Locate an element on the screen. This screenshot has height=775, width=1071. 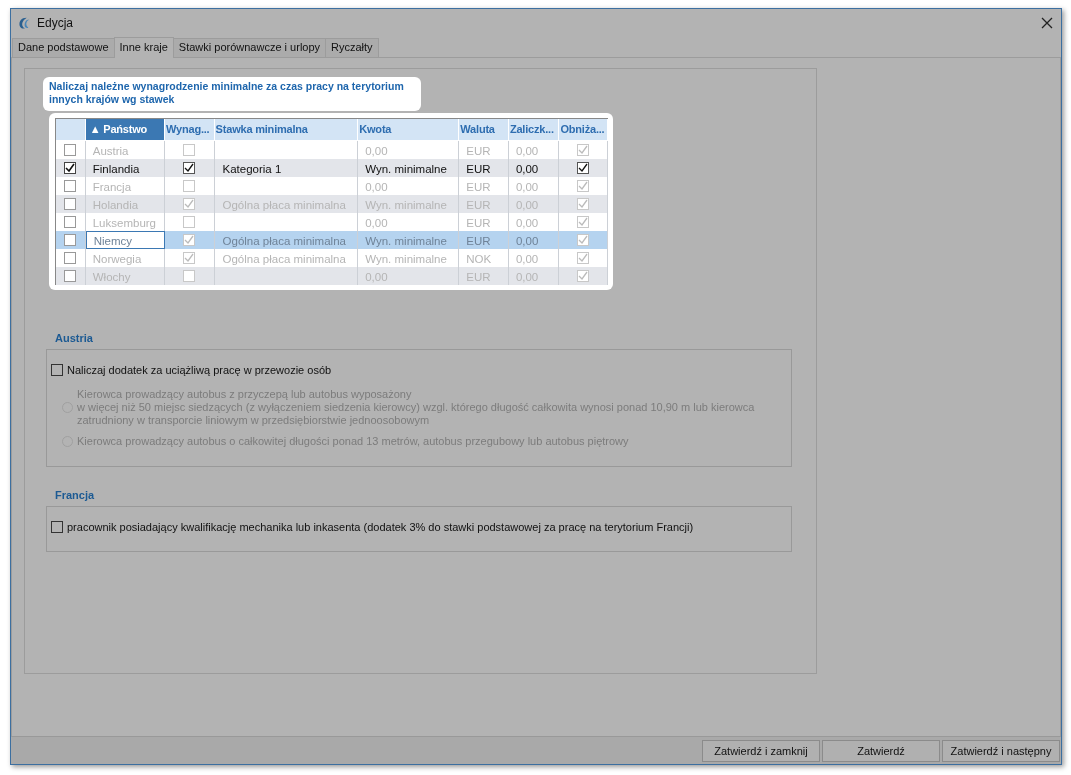
checkbox-label: Naliczaj dodatek za uciążliwą pracę w przewozie osób is located at coordinates (199, 370).